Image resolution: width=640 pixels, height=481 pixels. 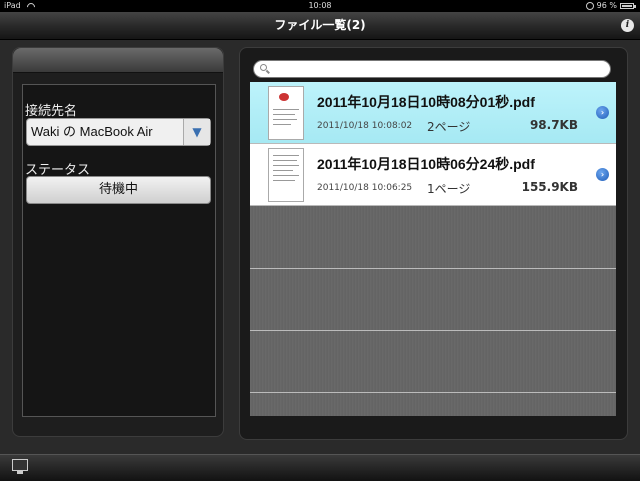 I want to click on file-pages: 2ページ, so click(x=449, y=127).